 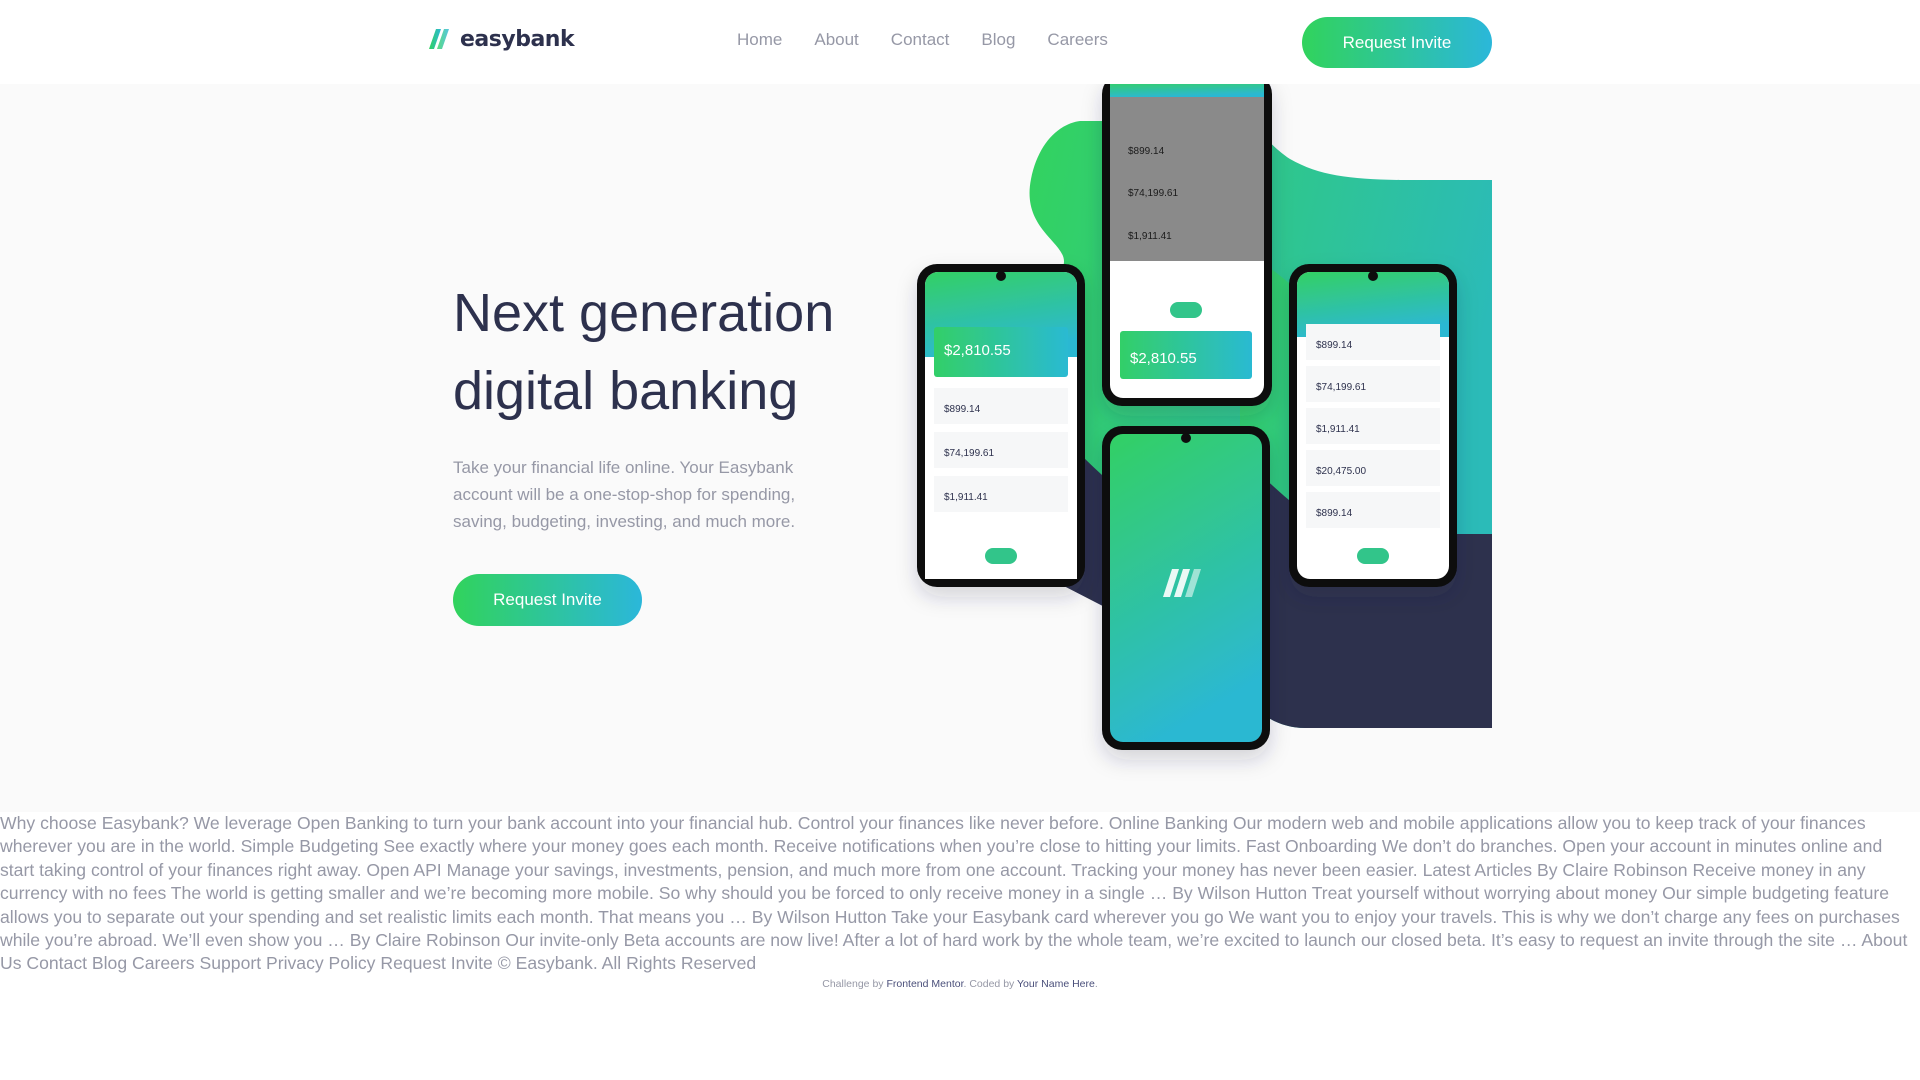 I want to click on nav-blog: Blog, so click(x=998, y=40).